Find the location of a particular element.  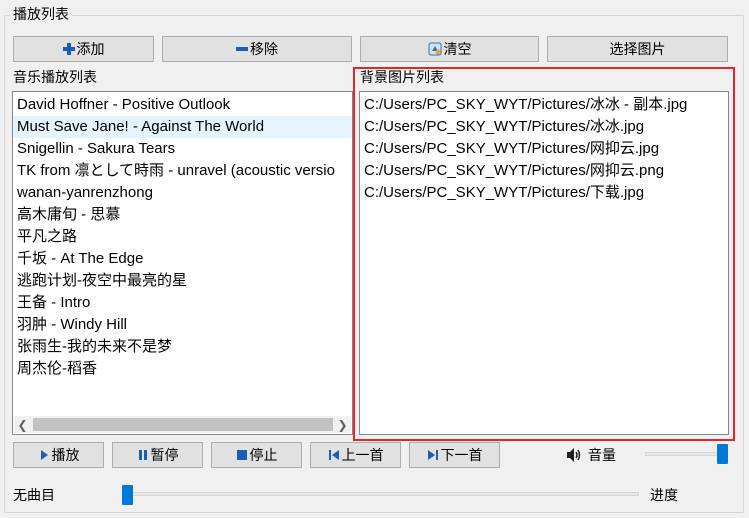

select-image-label: 选择图片 is located at coordinates (637, 49).